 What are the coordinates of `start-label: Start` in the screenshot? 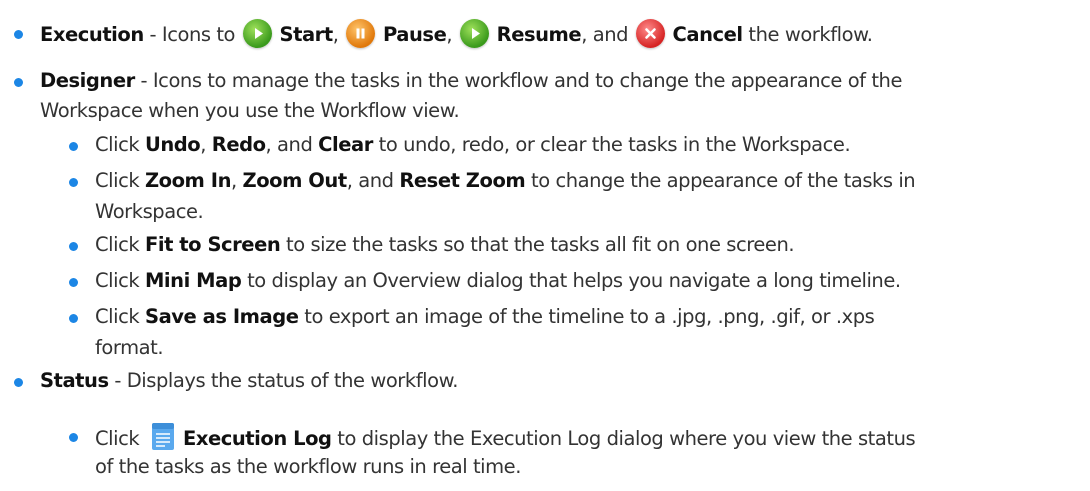 It's located at (306, 34).